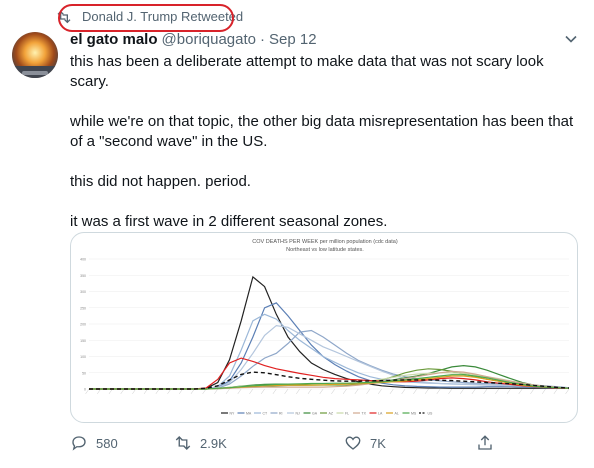  Describe the element at coordinates (79, 443) in the screenshot. I see `reply-icon` at that location.